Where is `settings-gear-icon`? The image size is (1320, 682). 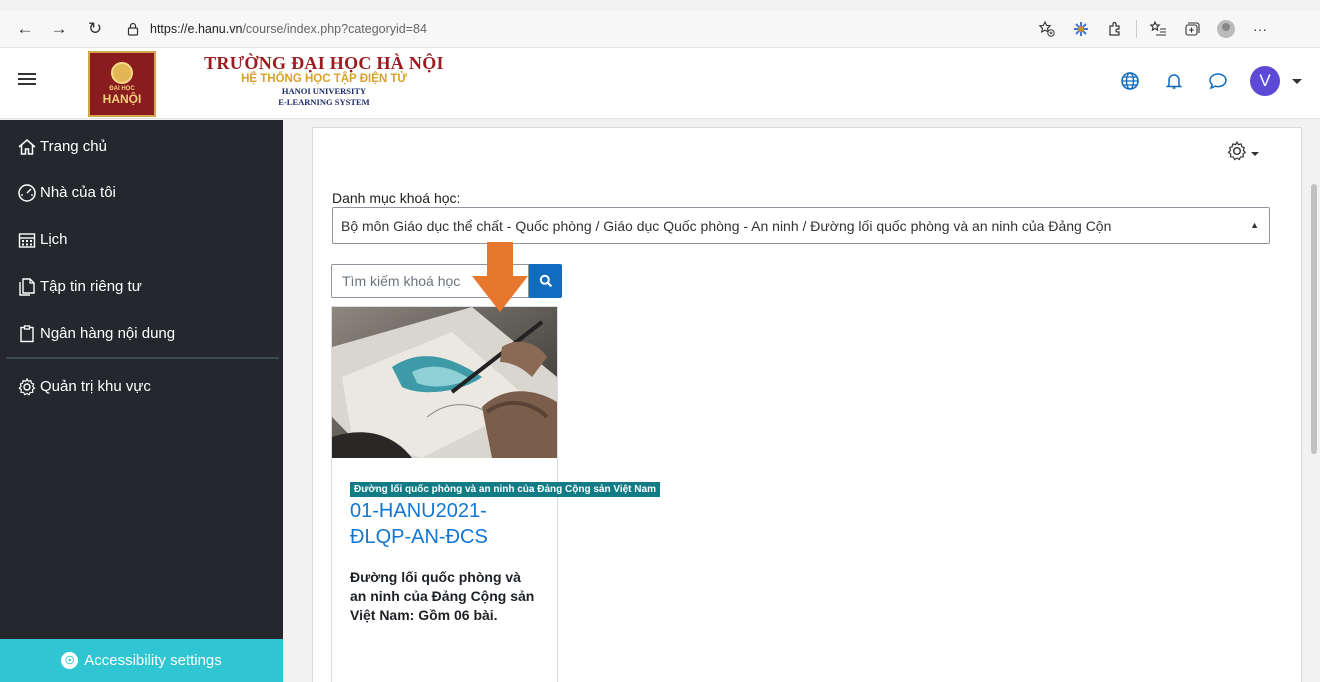
settings-gear-icon is located at coordinates (1237, 151).